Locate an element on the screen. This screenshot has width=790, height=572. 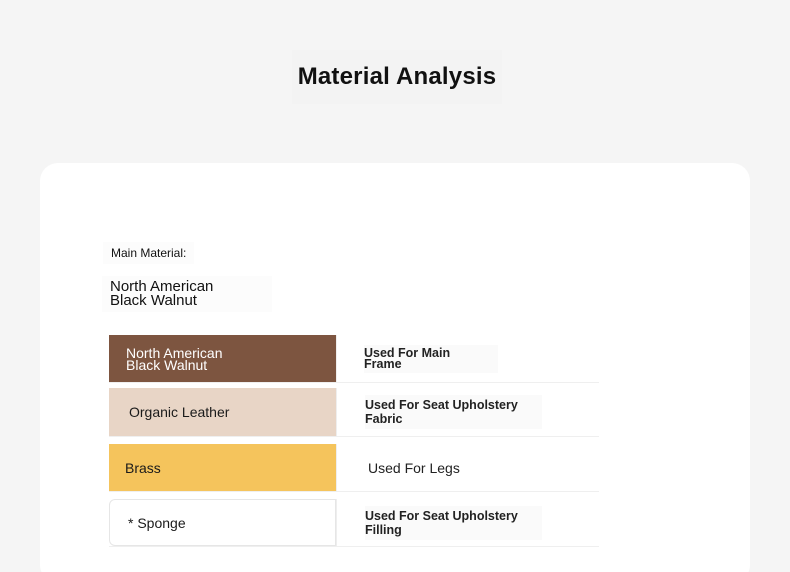
material-use-text: Used For Seat Upholstery Filling is located at coordinates (453, 522).